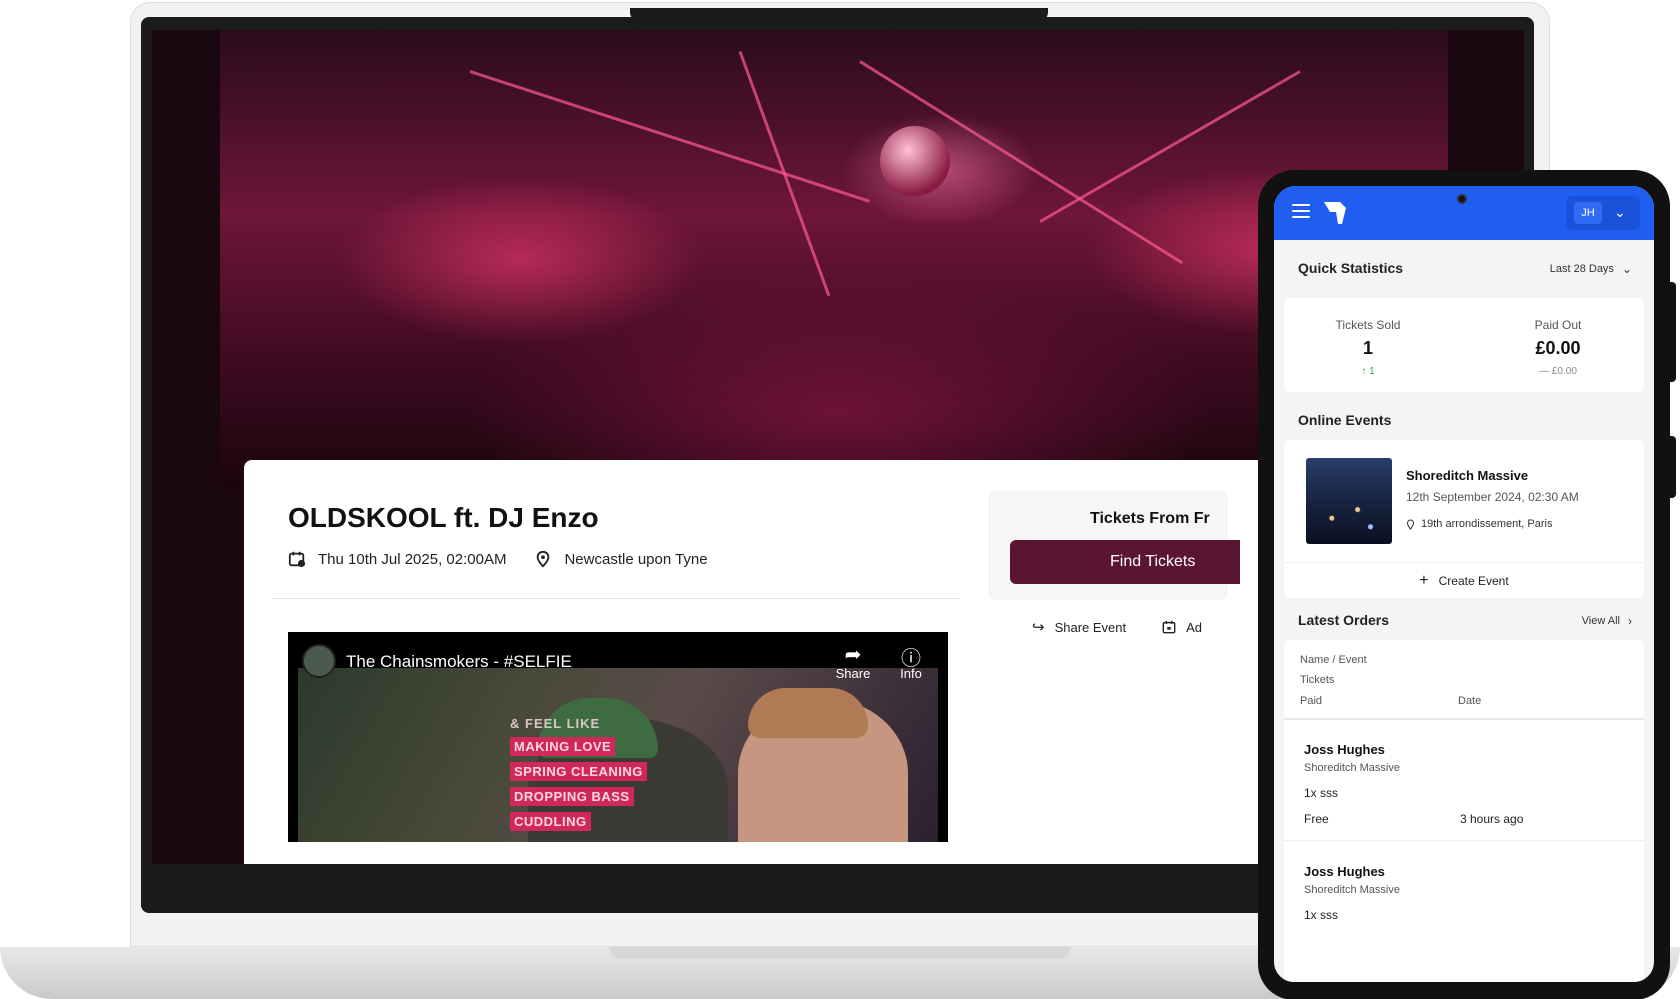 The image size is (1680, 999). What do you see at coordinates (1333, 660) in the screenshot?
I see `col-name-event: Name / Event` at bounding box center [1333, 660].